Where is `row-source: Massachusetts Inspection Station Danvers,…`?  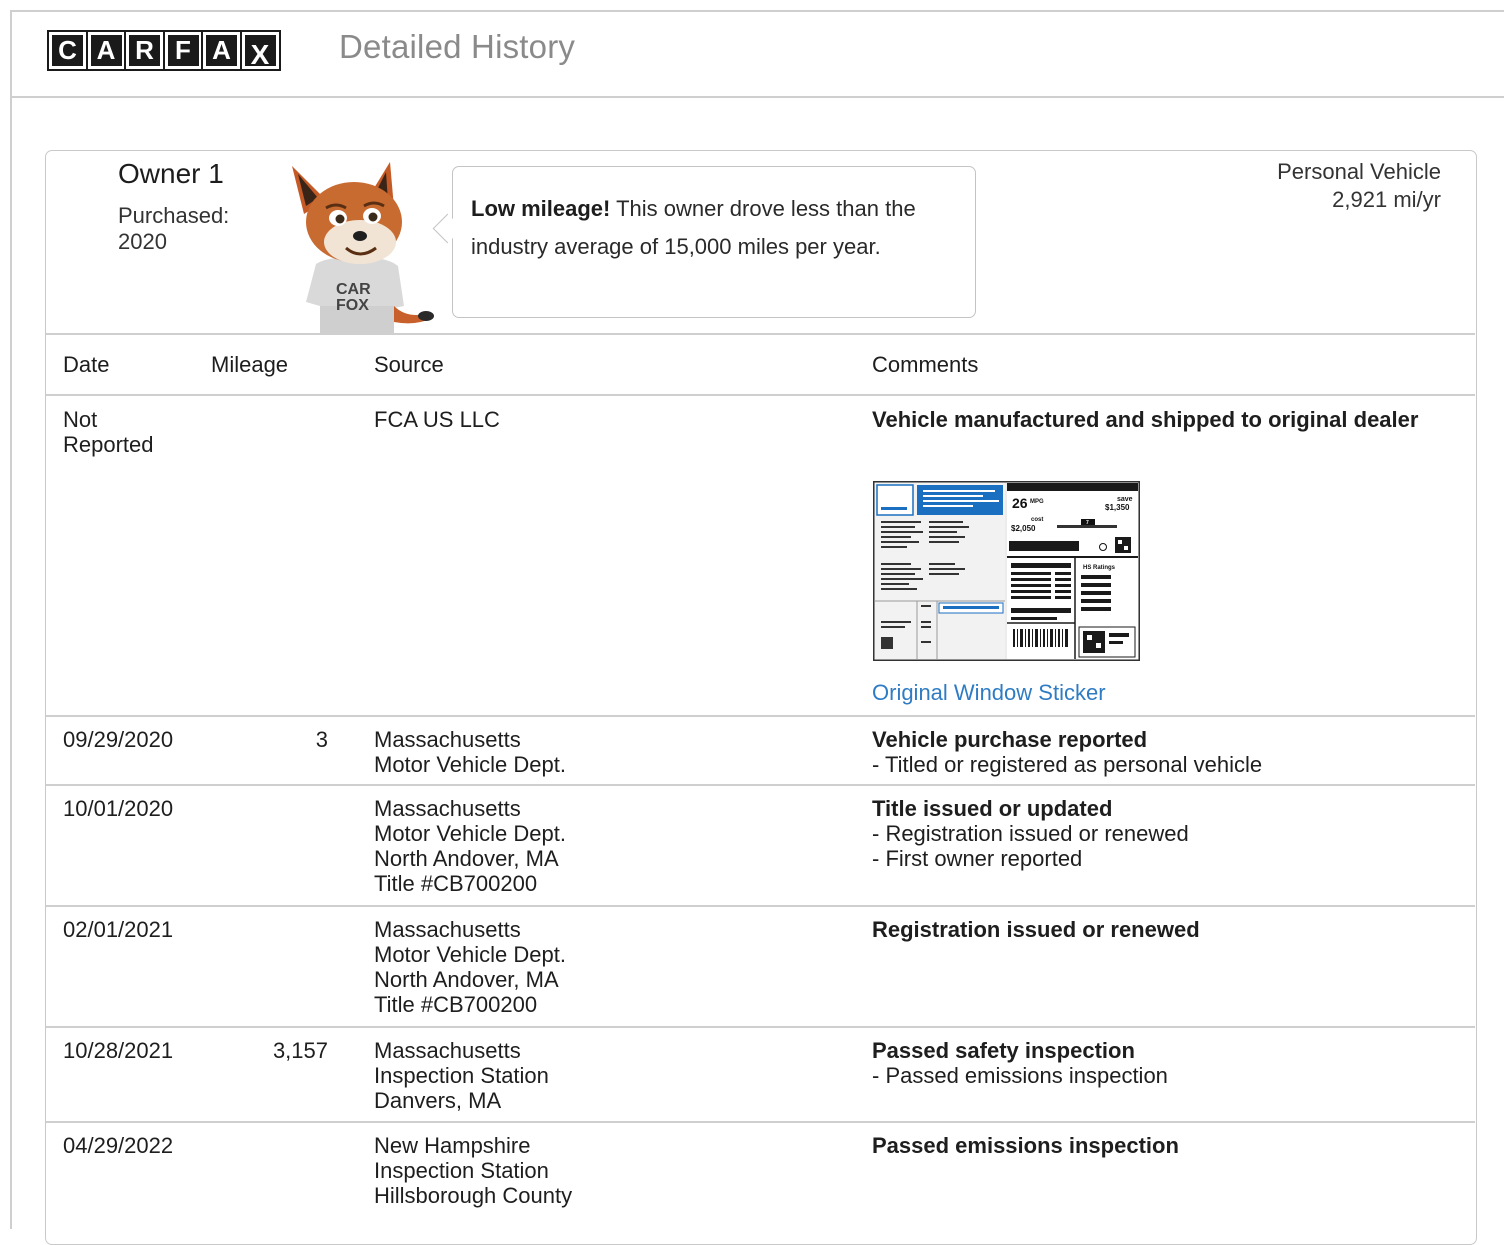
row-source: Massachusetts Inspection Station Danvers,… is located at coordinates (461, 1075).